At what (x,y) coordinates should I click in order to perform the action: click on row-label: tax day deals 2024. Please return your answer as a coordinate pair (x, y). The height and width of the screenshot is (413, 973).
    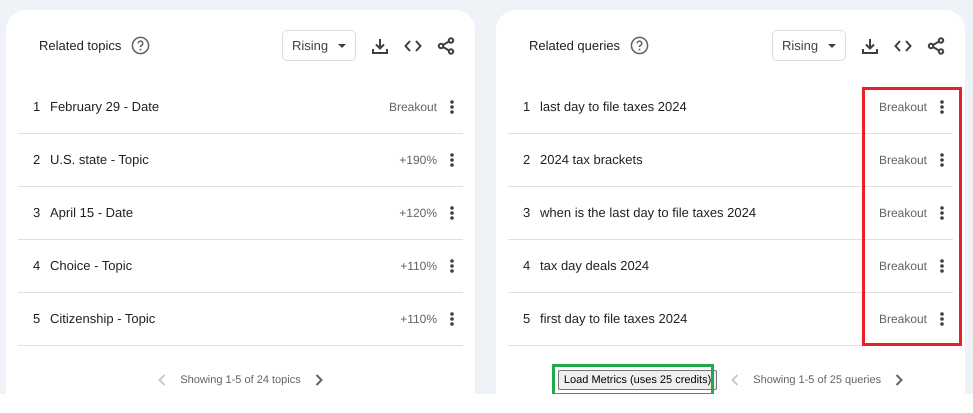
    Looking at the image, I should click on (595, 266).